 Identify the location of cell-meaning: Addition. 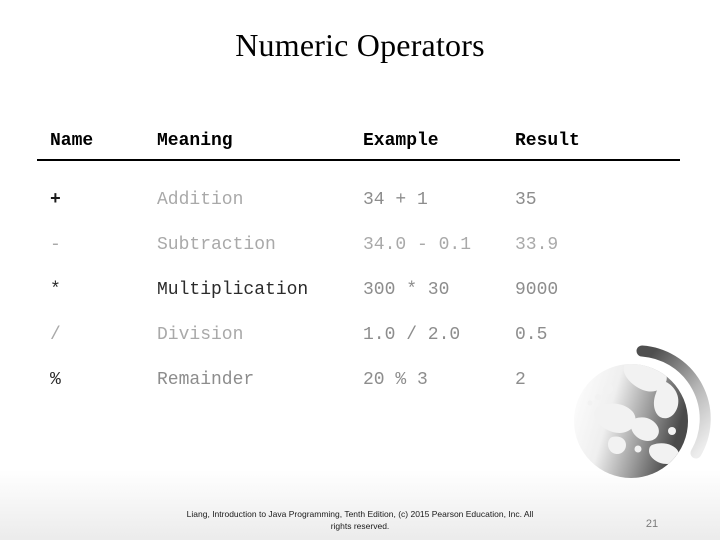
(200, 200).